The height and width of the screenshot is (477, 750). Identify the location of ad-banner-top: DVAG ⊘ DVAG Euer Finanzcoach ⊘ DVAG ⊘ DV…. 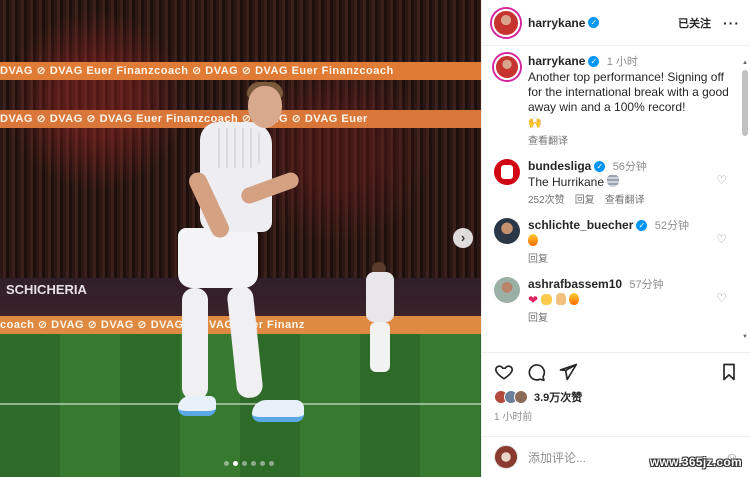
(240, 71).